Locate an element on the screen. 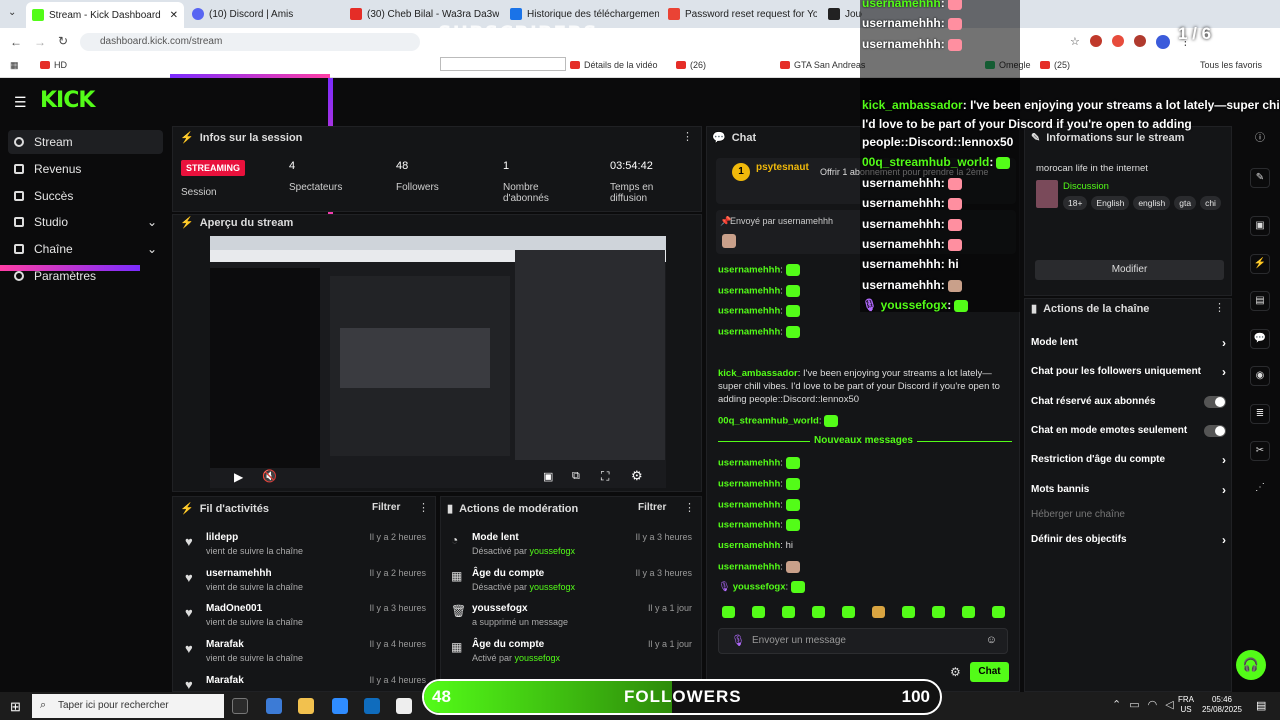  language-indicator: FRA US is located at coordinates (1186, 705).